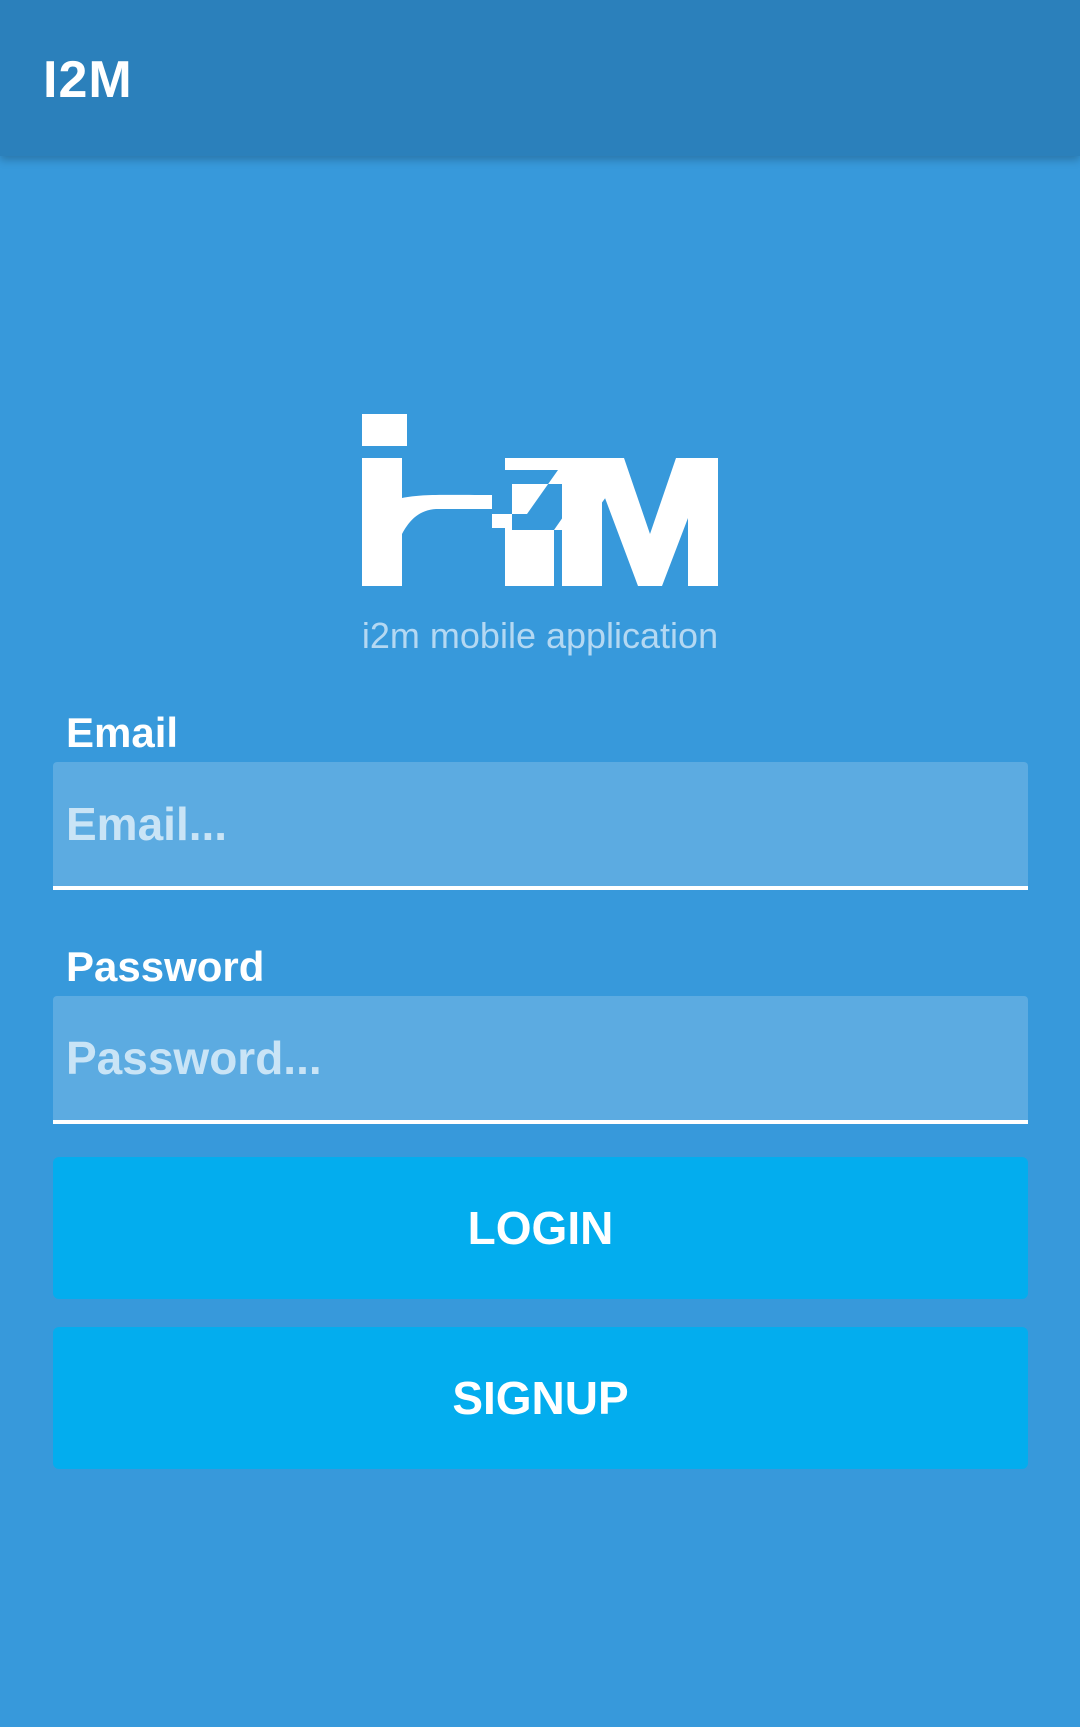 Image resolution: width=1080 pixels, height=1727 pixels. I want to click on app-bar: I2M, so click(540, 78).